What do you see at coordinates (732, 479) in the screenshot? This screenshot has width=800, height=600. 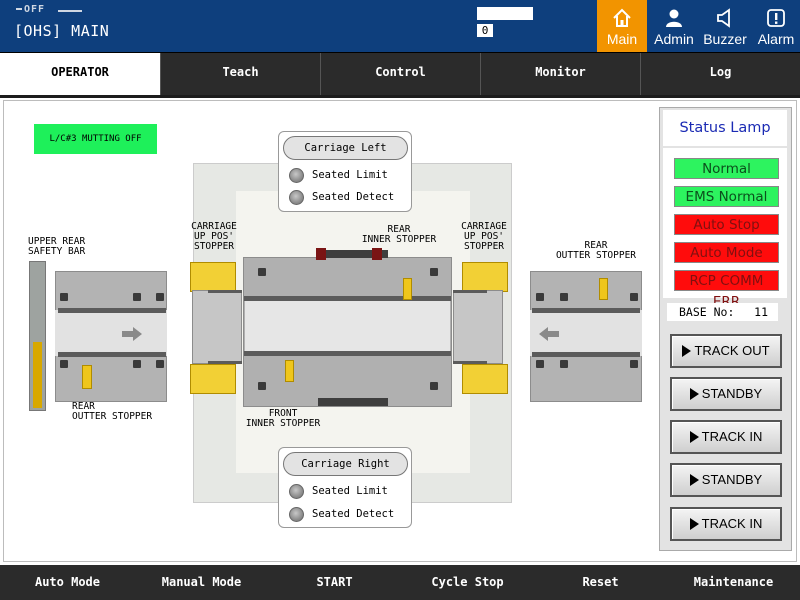 I see `standby-label-2: STANDBY` at bounding box center [732, 479].